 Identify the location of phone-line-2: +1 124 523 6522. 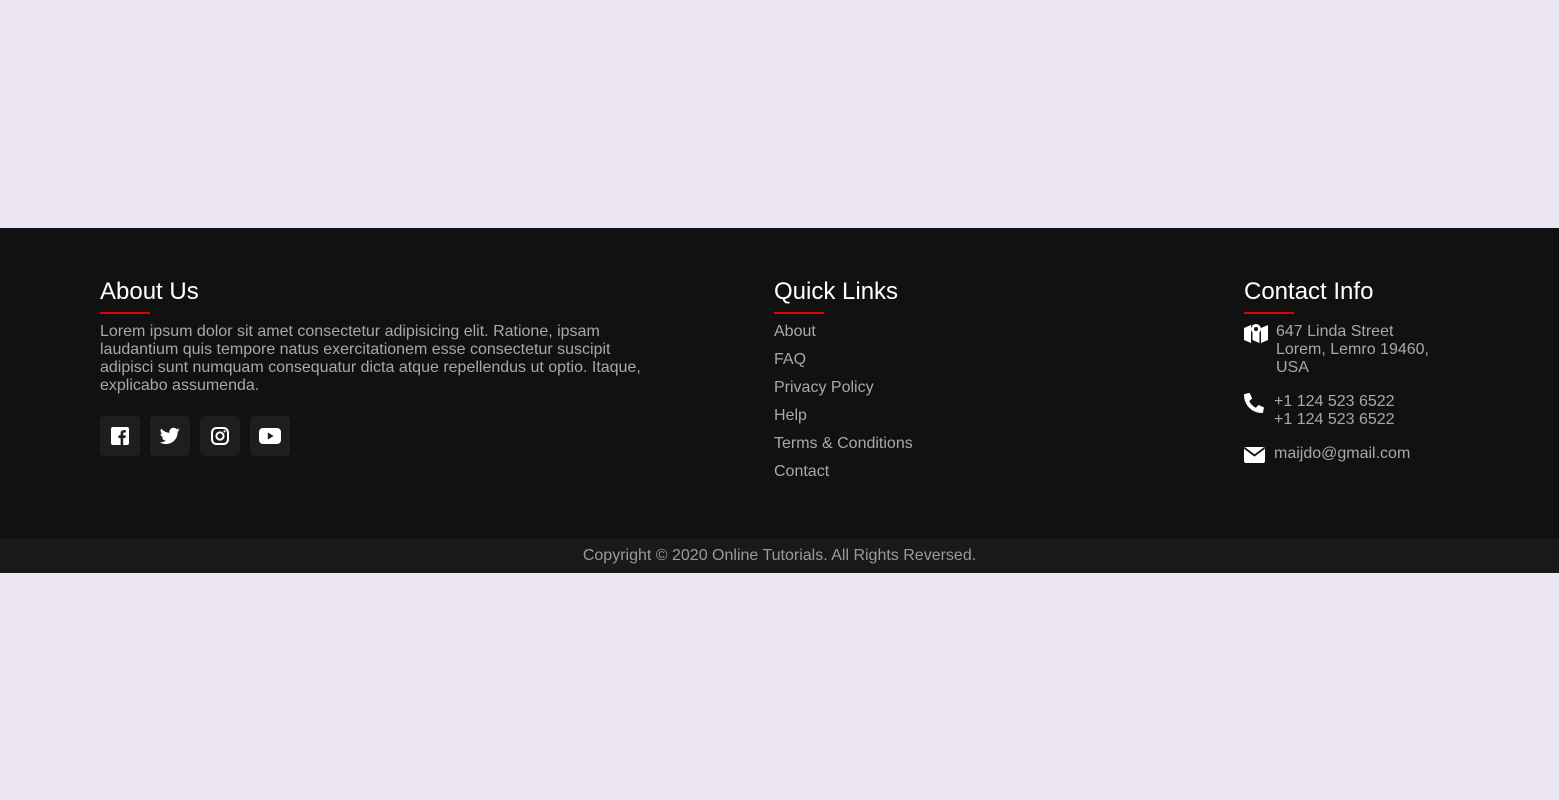
(1334, 419).